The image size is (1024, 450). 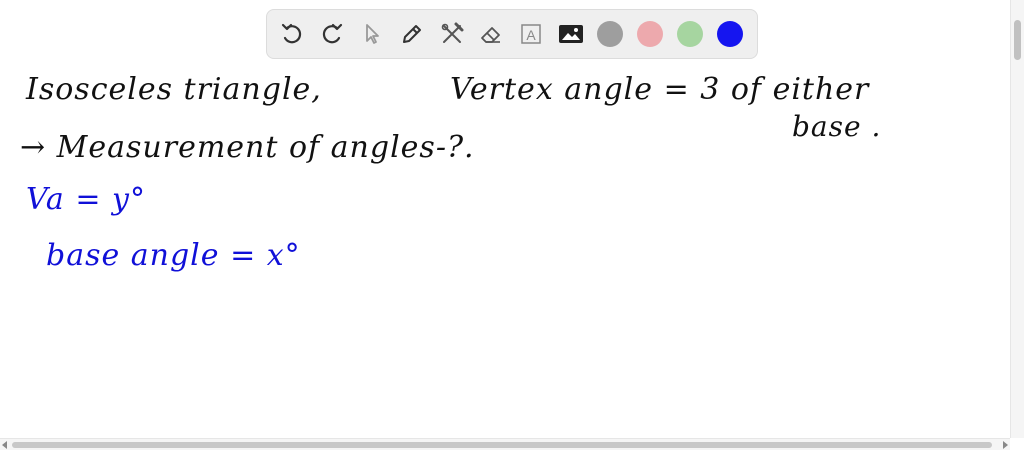 What do you see at coordinates (174, 89) in the screenshot?
I see `handwriting-line-1-left: Isosceles triangle,` at bounding box center [174, 89].